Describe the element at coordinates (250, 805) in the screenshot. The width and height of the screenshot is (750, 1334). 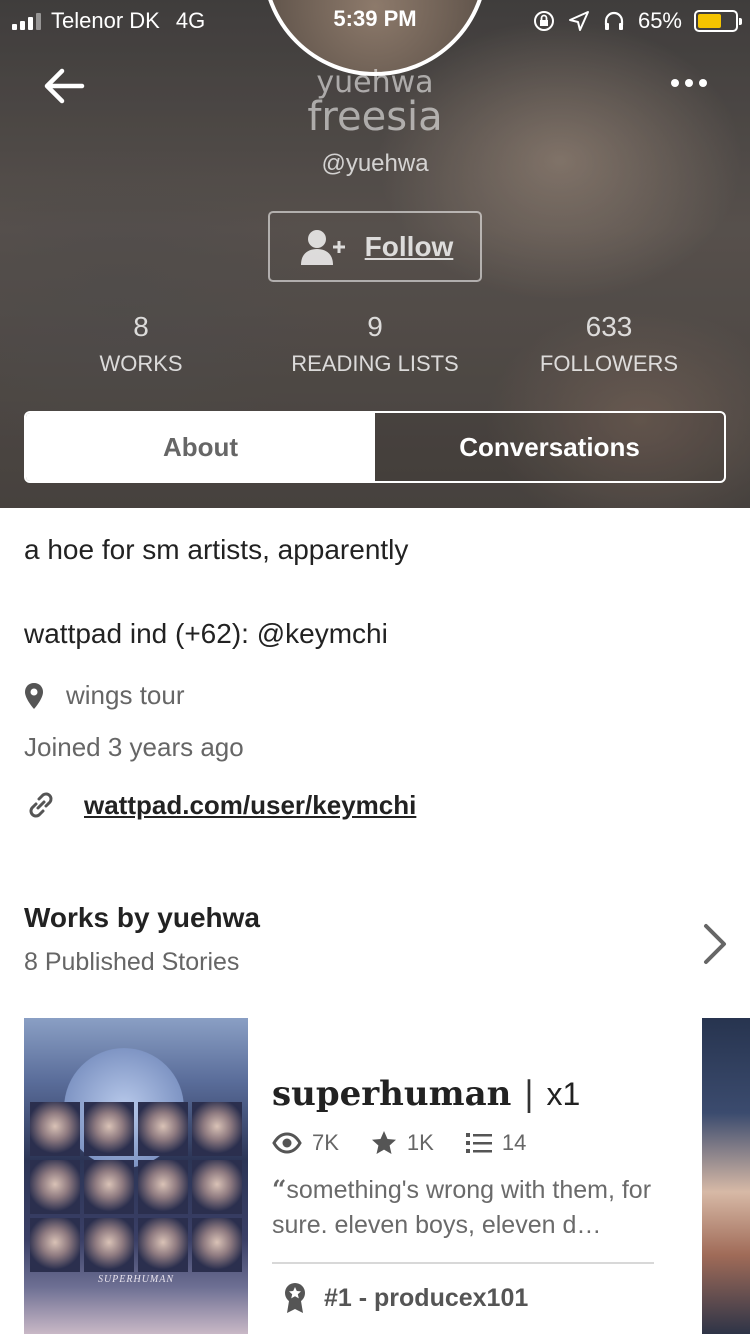
I see `profile-link: wattpad.com/user/keymchi` at that location.